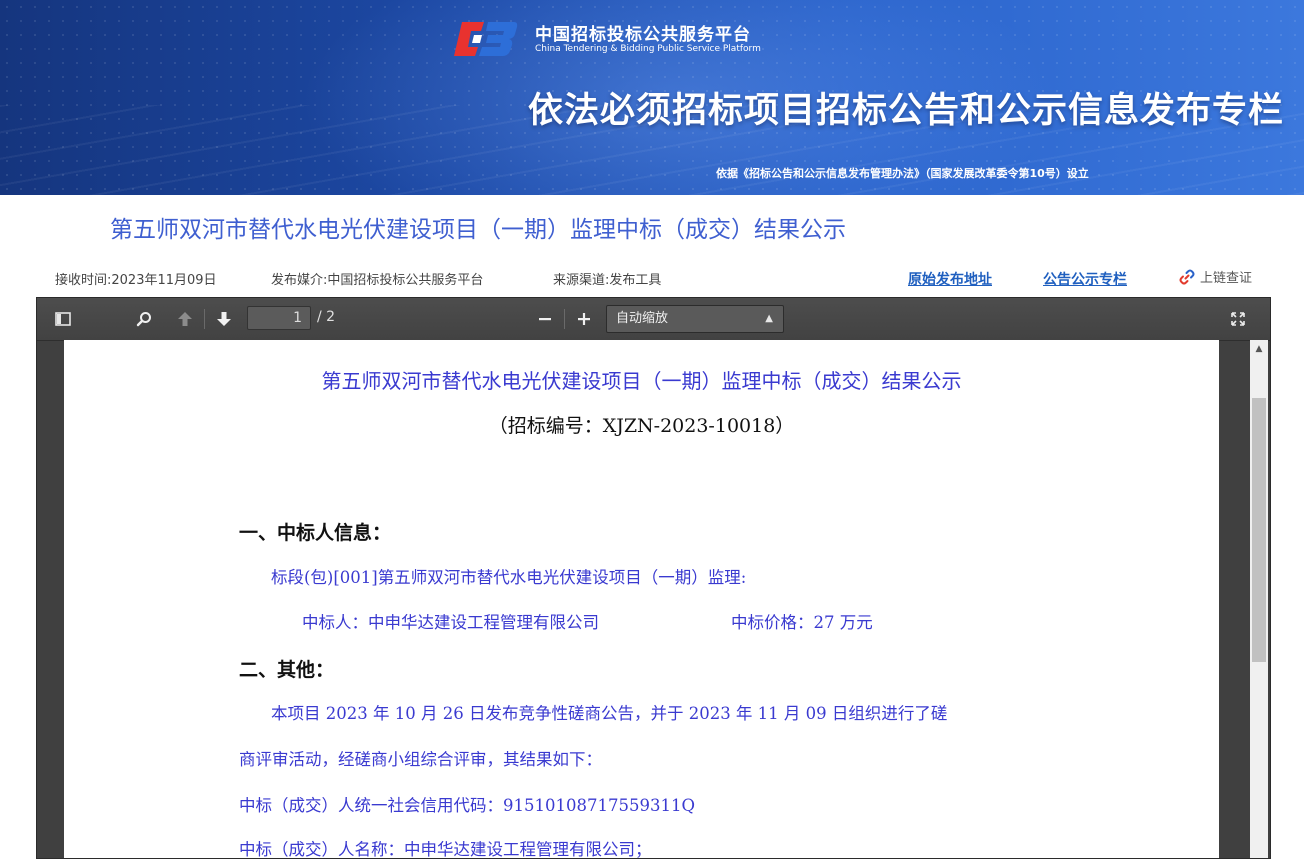 This screenshot has height=859, width=1304. I want to click on notice-column-link: 公告公示专栏, so click(1085, 279).